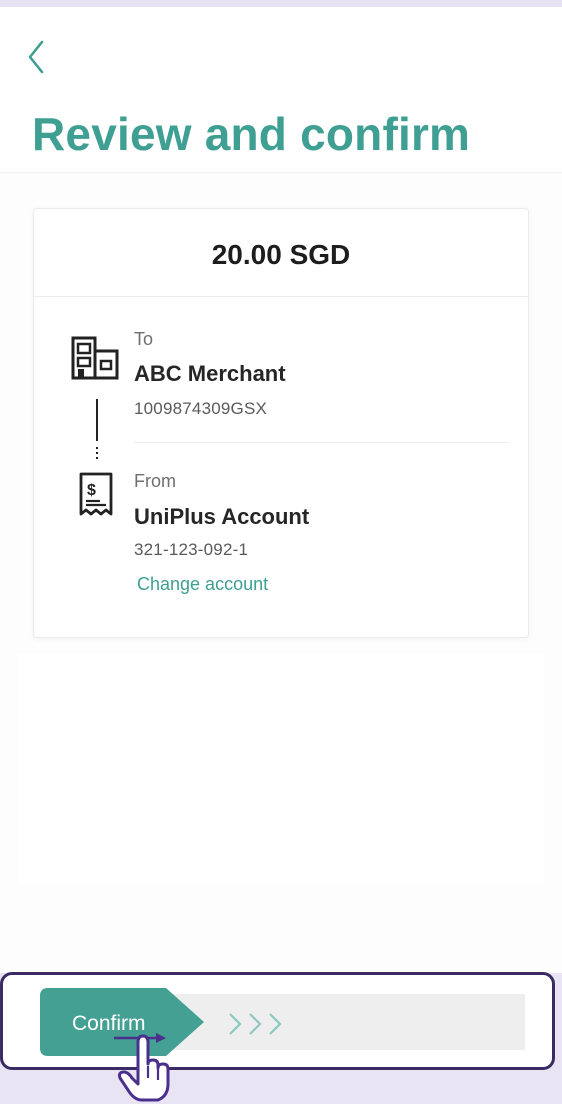 The image size is (562, 1104). What do you see at coordinates (97, 420) in the screenshot?
I see `connector-line` at bounding box center [97, 420].